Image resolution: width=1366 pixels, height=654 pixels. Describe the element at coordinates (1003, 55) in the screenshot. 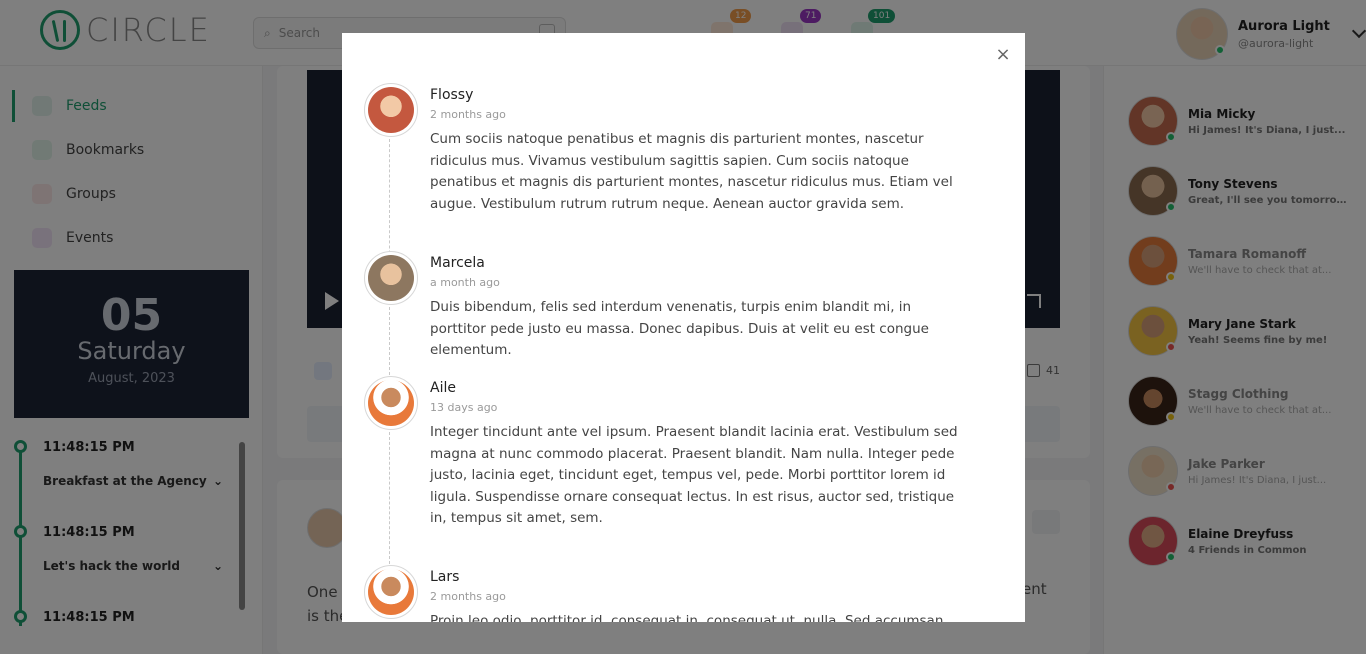

I see `close-icon: ×` at that location.